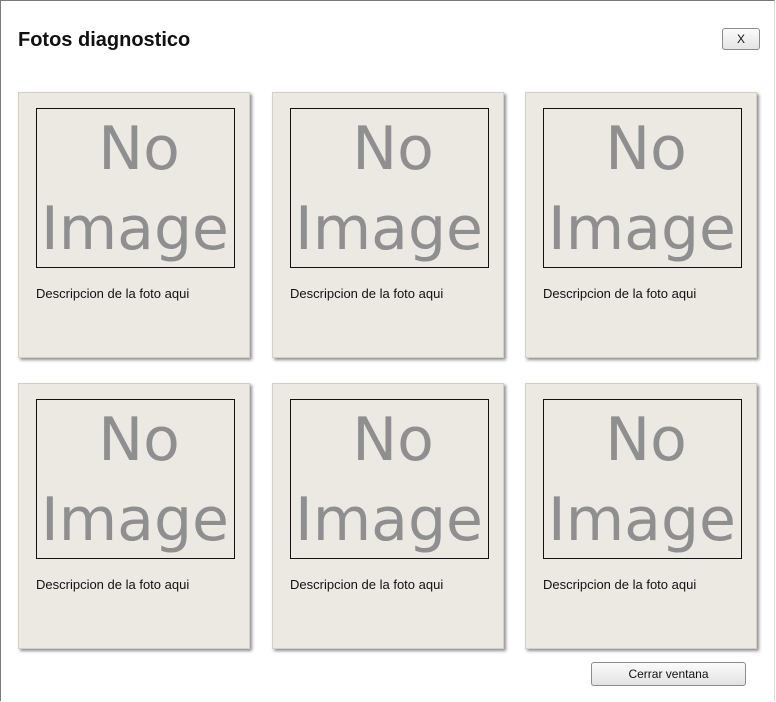  I want to click on close-window-button: Cerrar ventana, so click(668, 674).